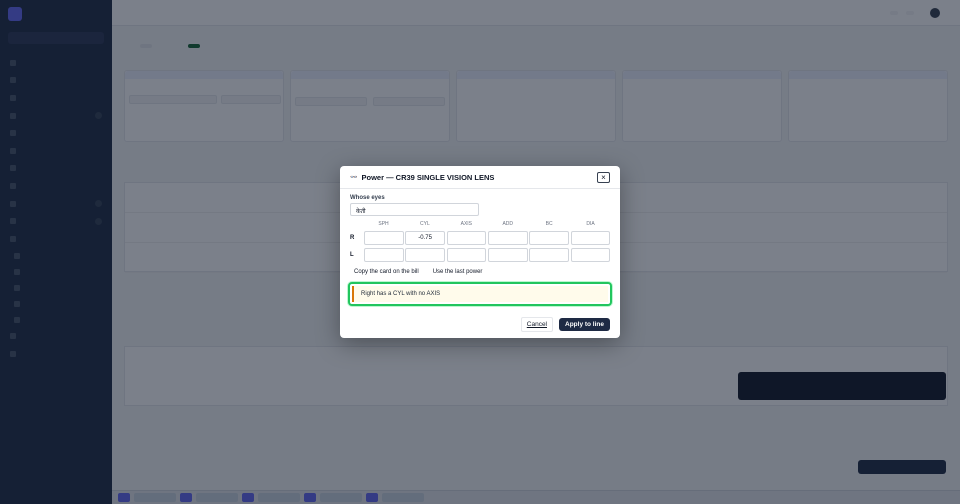 This screenshot has height=504, width=960. What do you see at coordinates (584, 324) in the screenshot?
I see `apply-to-line-button: Apply to line` at bounding box center [584, 324].